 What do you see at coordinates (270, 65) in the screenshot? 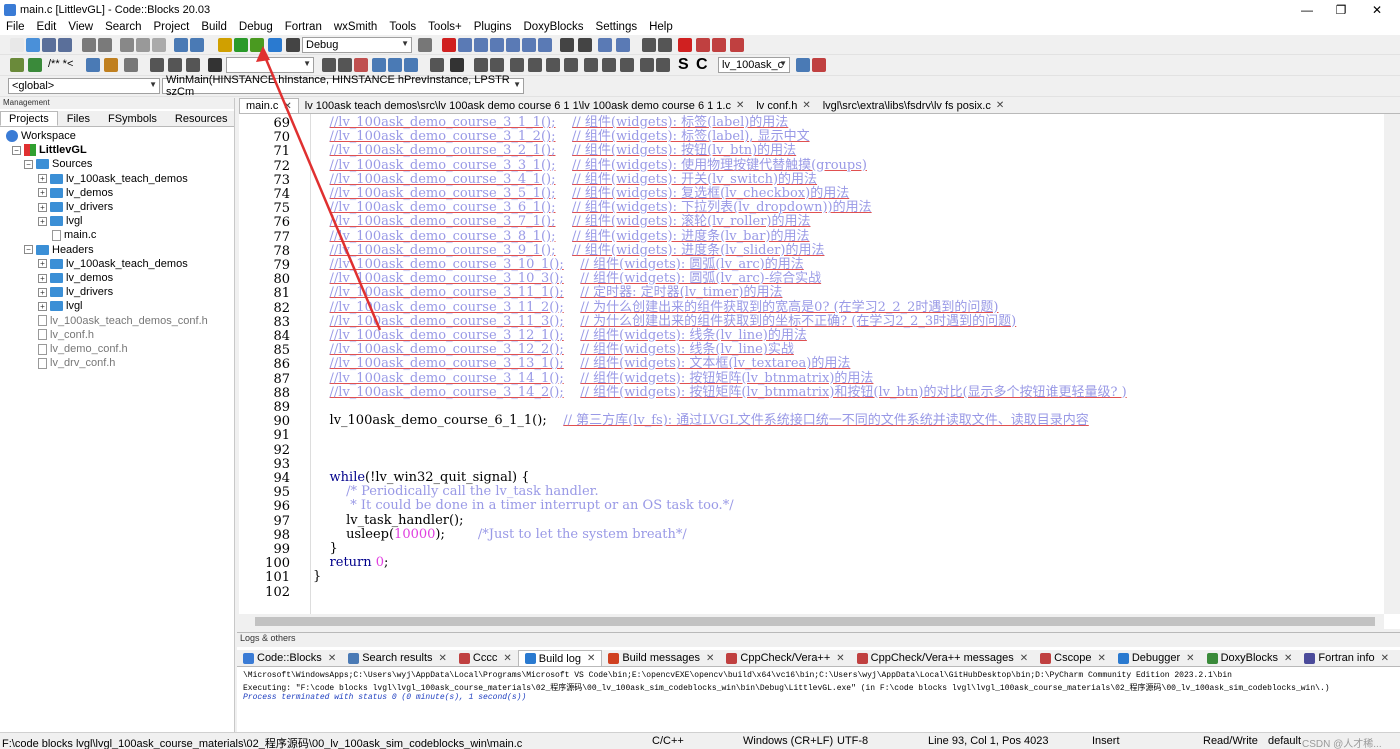
I see `search-text-select: ▼` at bounding box center [270, 65].